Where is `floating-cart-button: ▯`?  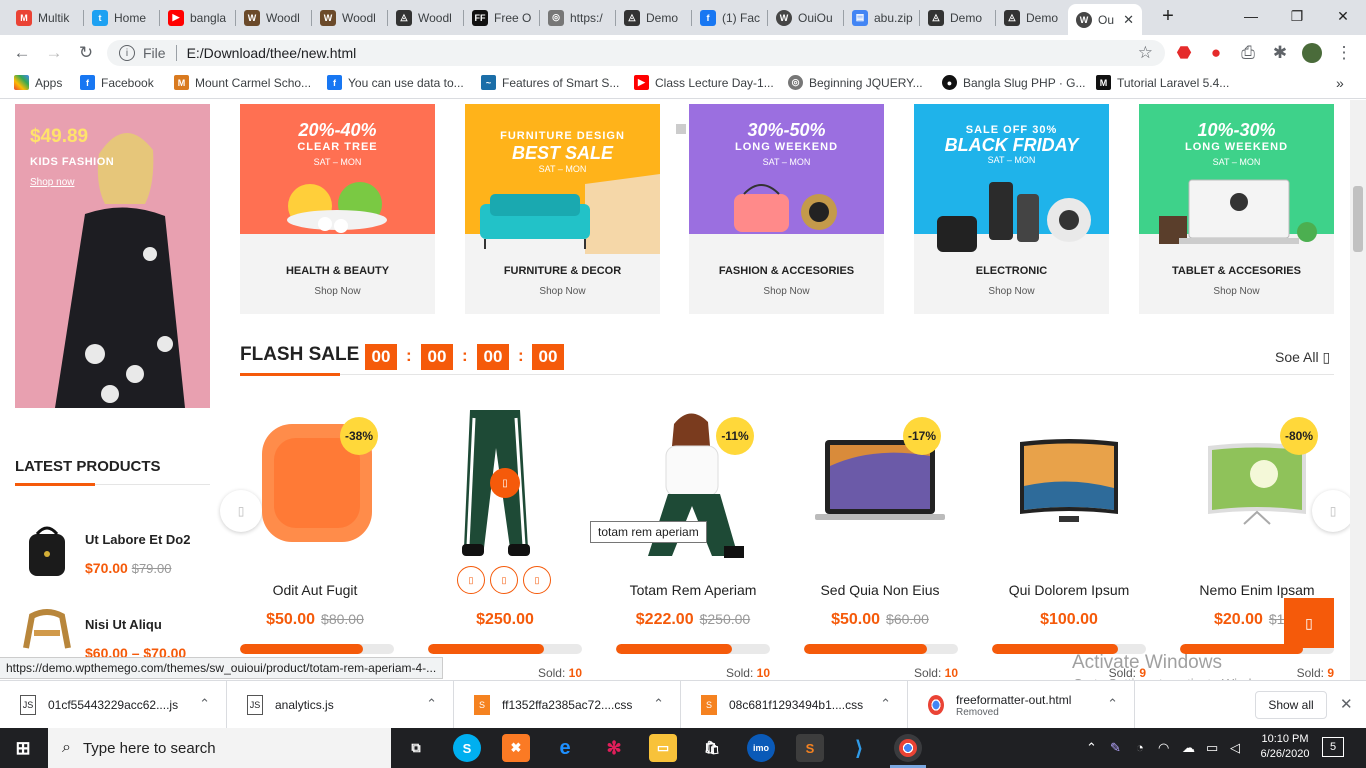
floating-cart-button: ▯ is located at coordinates (1309, 623).